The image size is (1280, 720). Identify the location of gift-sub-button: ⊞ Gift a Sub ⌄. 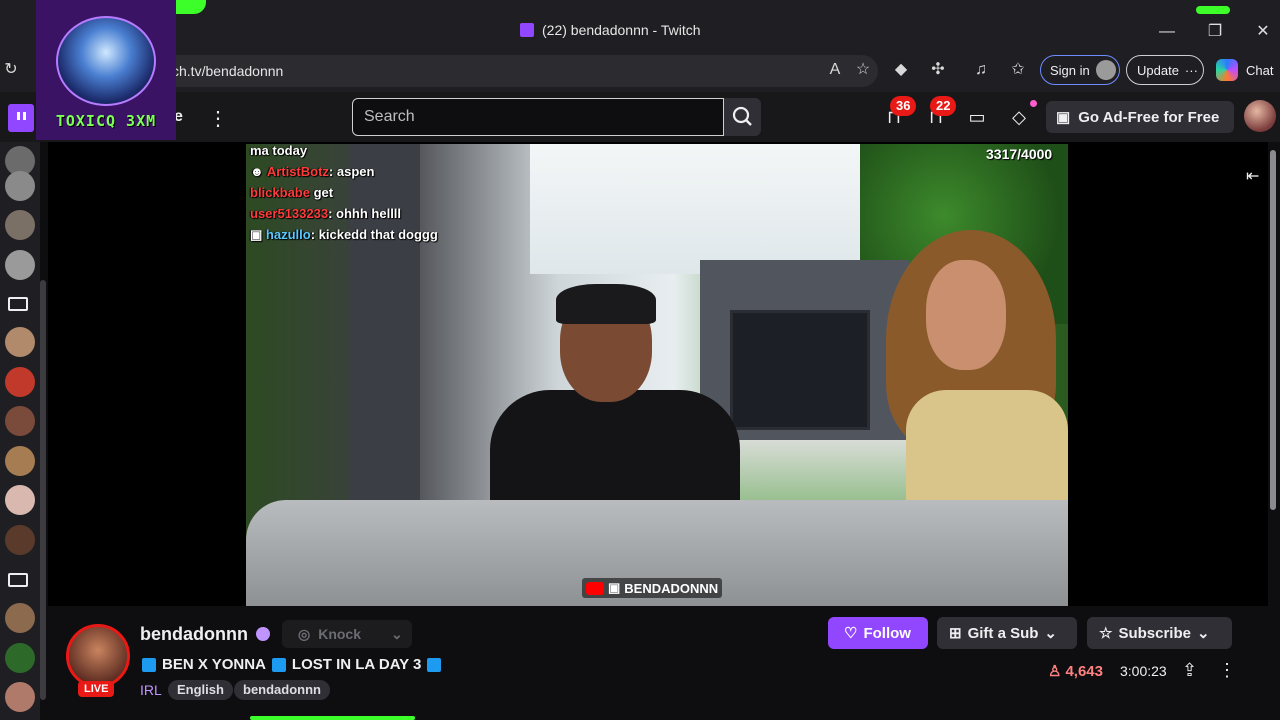
(1007, 633).